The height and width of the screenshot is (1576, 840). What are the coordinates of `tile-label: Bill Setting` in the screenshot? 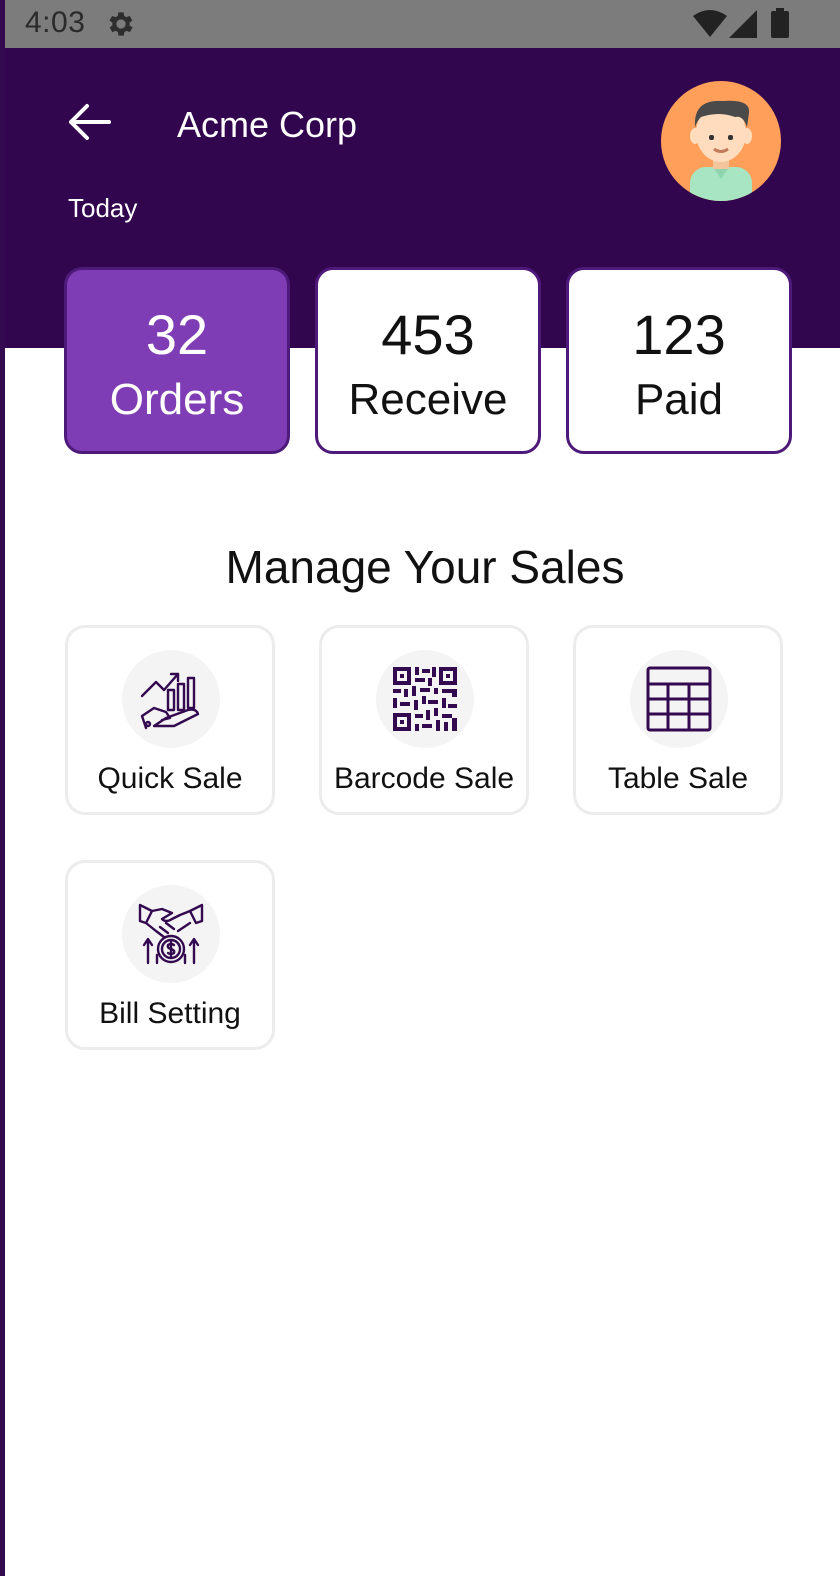 It's located at (170, 1013).